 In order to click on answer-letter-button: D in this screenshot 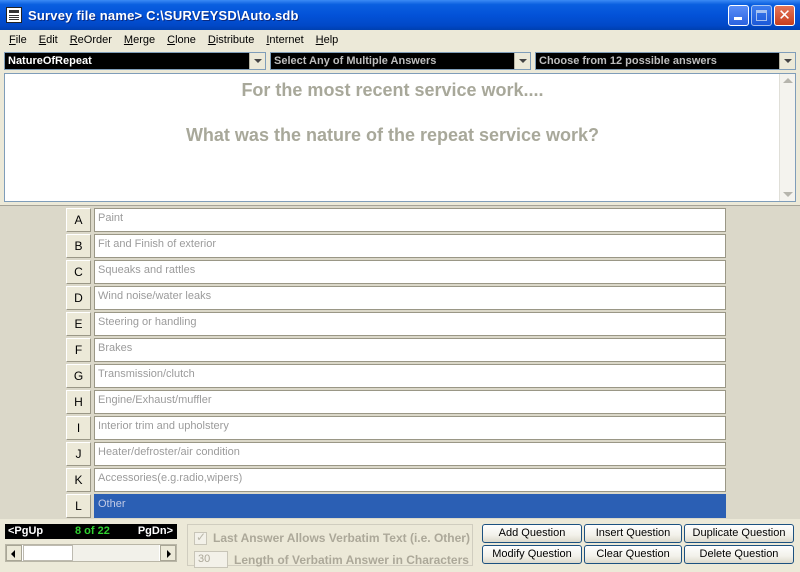, I will do `click(78, 298)`.